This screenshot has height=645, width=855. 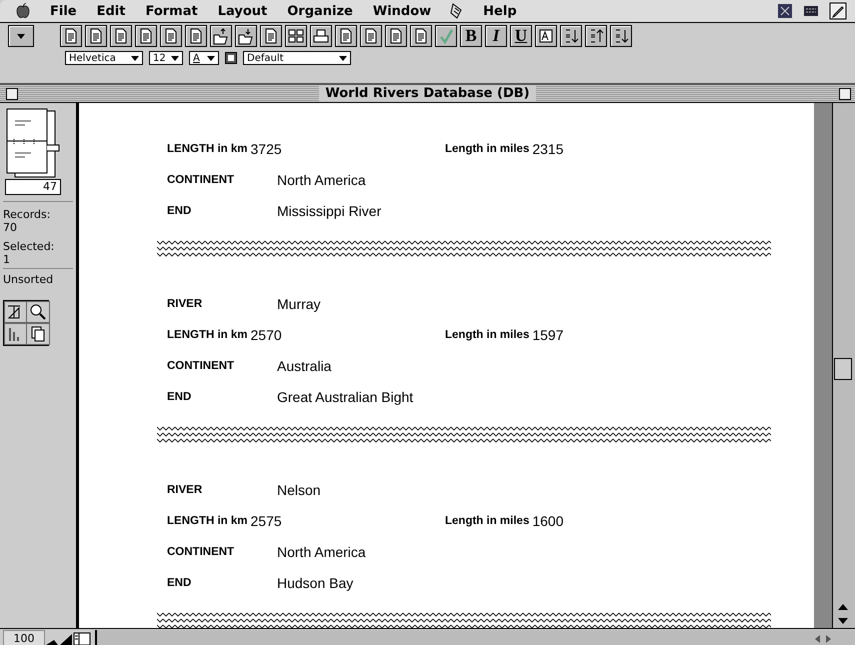 What do you see at coordinates (23, 11) in the screenshot?
I see `apple-icon` at bounding box center [23, 11].